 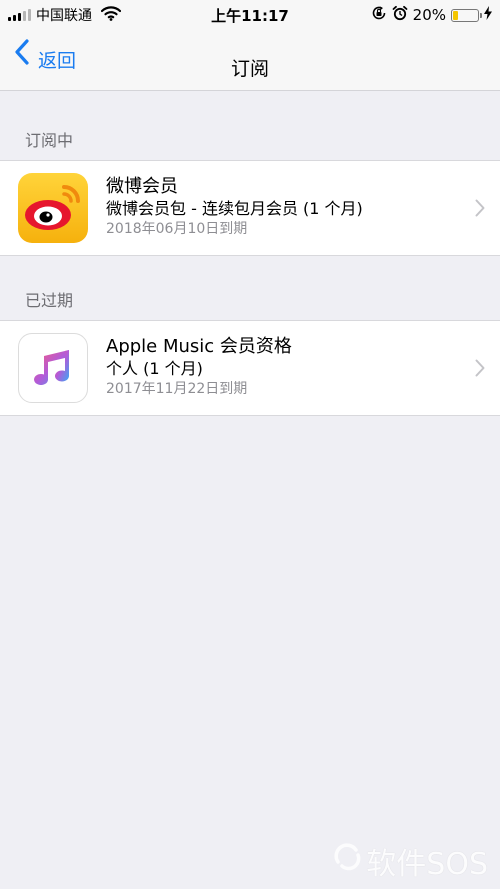 I want to click on subscription-plan: 微博会员包 - 连续包月会员 (1 个月), so click(x=234, y=208).